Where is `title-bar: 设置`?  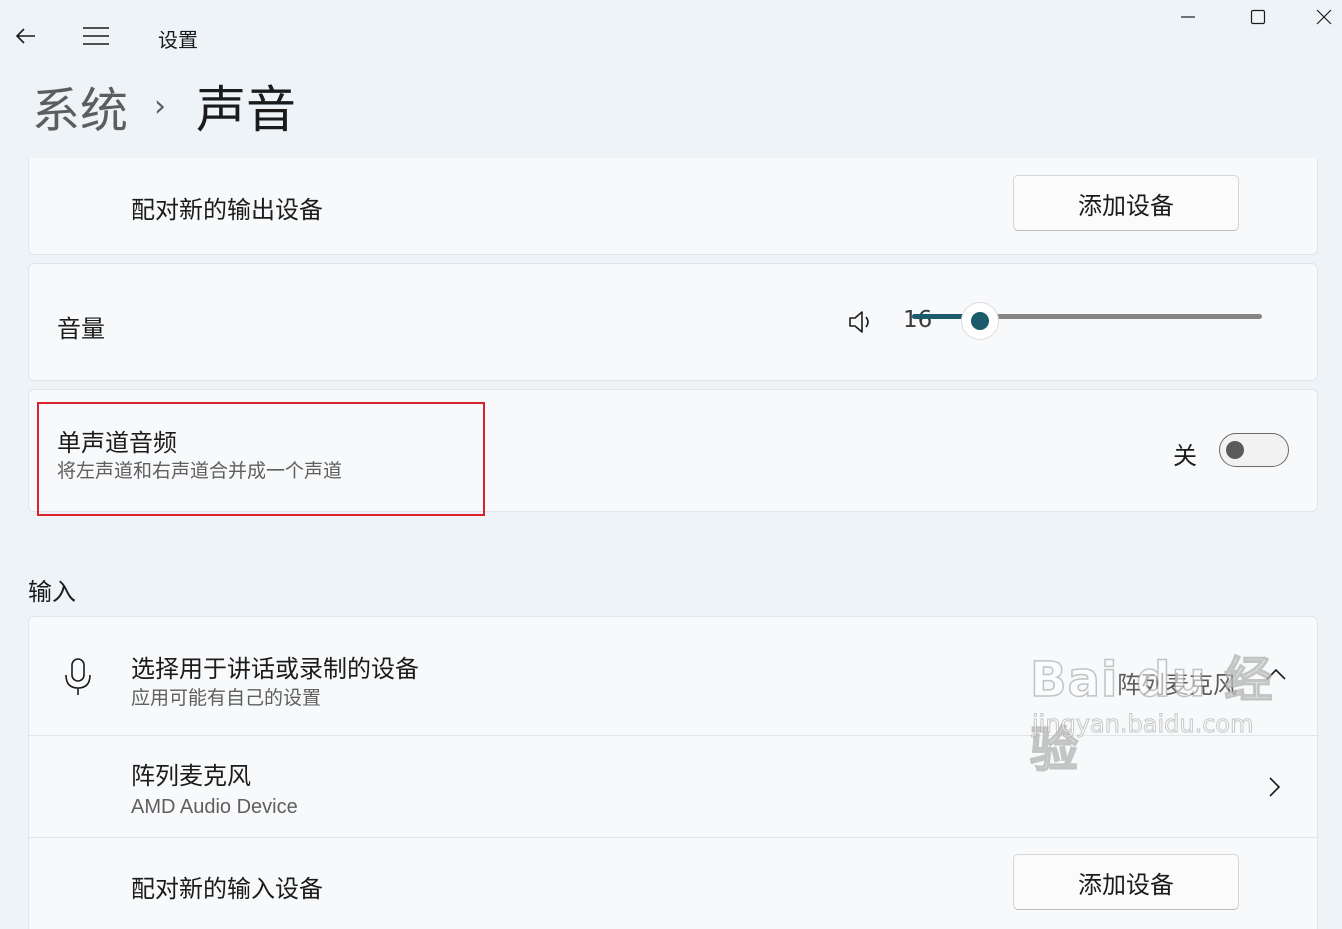
title-bar: 设置 is located at coordinates (671, 35).